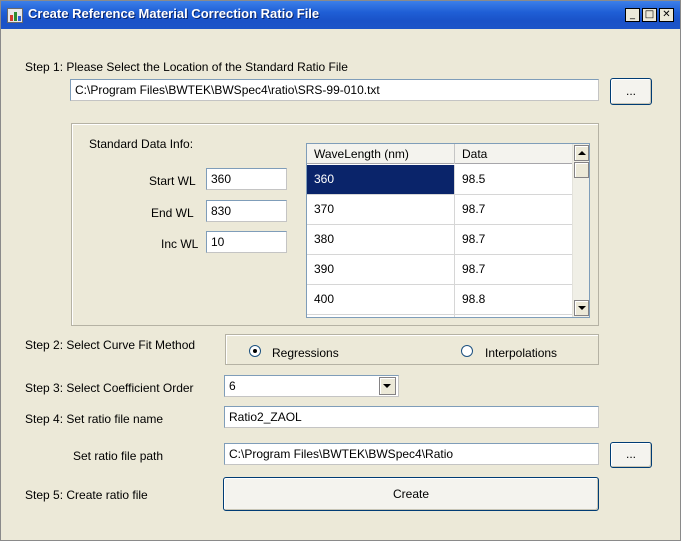 This screenshot has height=541, width=681. Describe the element at coordinates (666, 15) in the screenshot. I see `close-button: ✕` at that location.